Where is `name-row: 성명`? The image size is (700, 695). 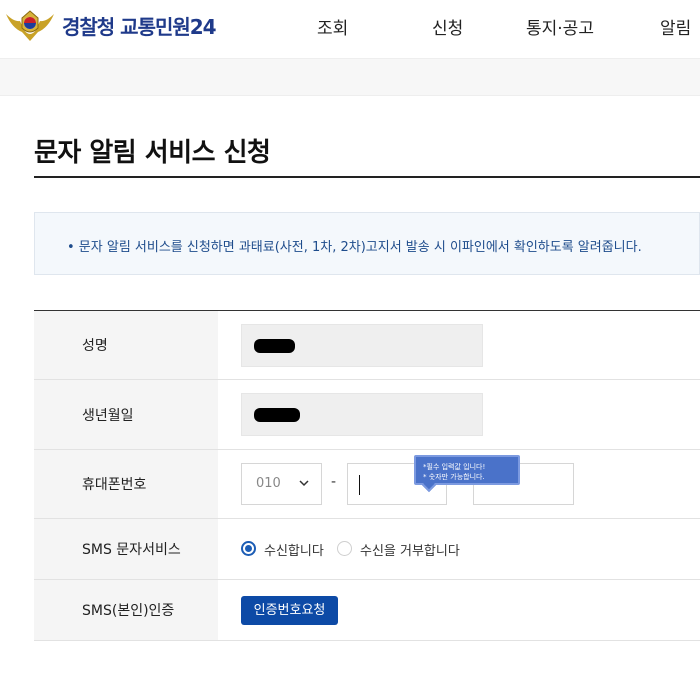 name-row: 성명 is located at coordinates (367, 345).